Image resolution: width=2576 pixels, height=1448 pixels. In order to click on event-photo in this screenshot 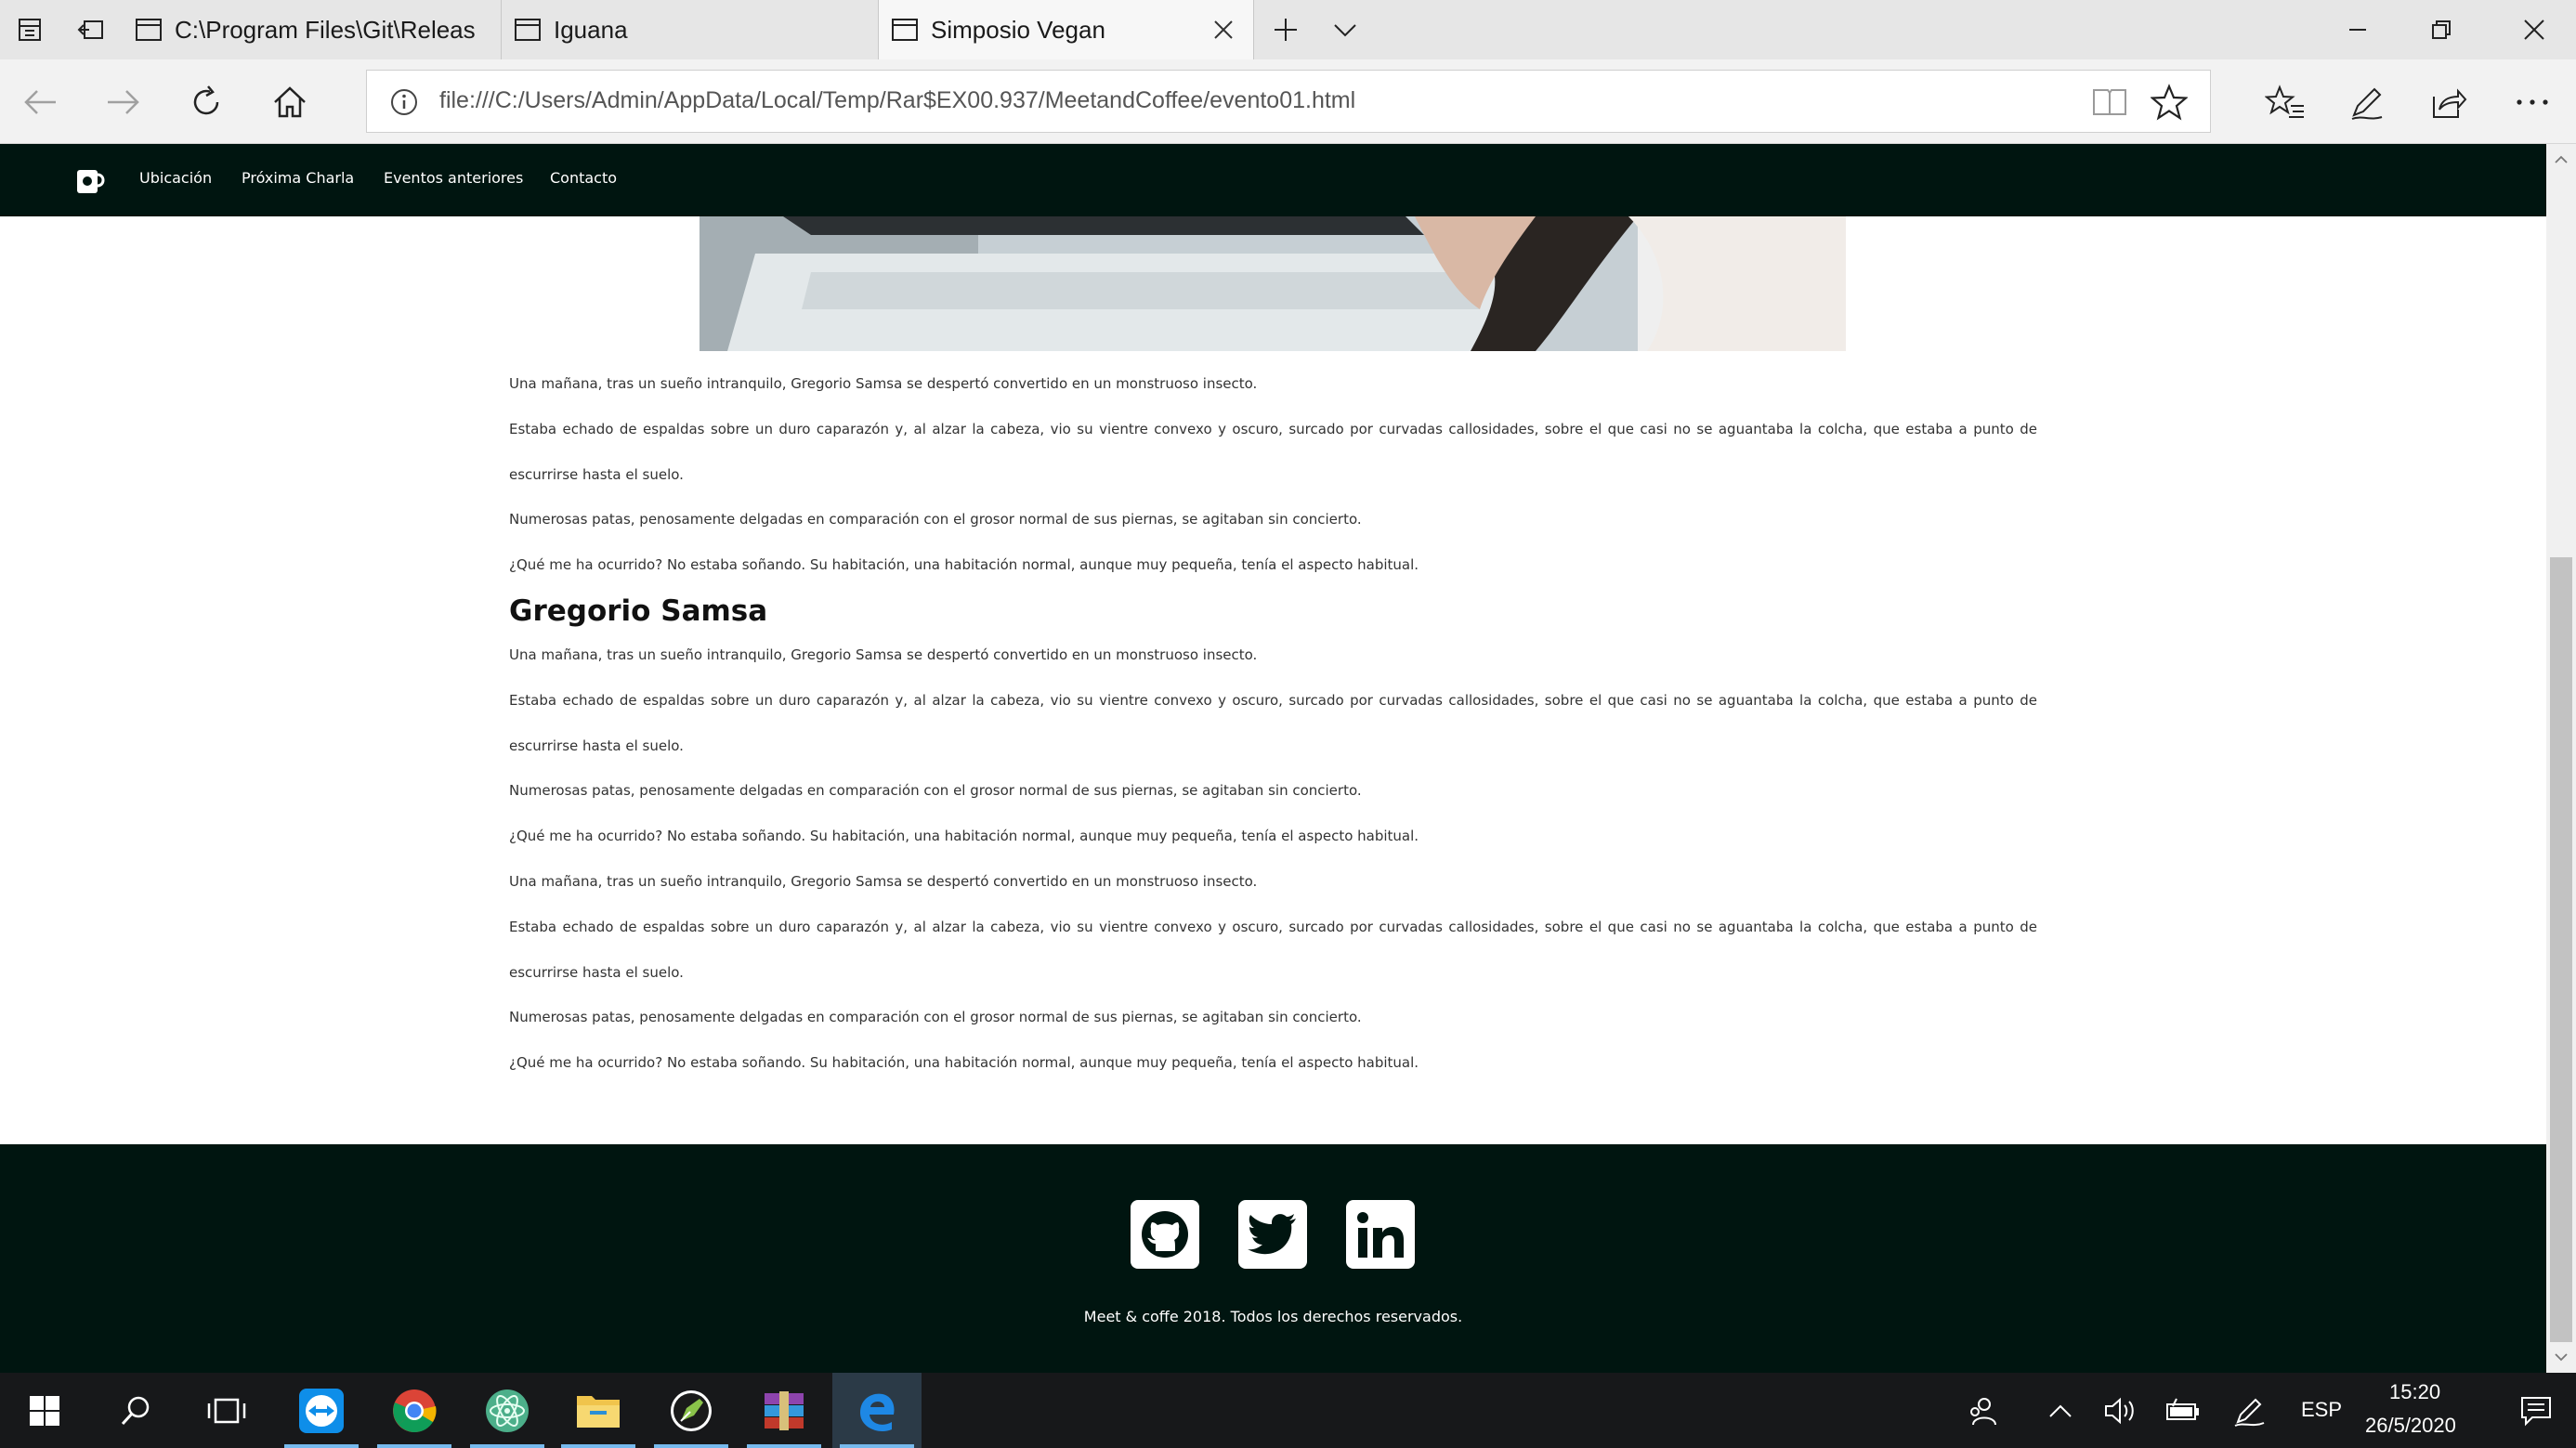, I will do `click(1273, 283)`.